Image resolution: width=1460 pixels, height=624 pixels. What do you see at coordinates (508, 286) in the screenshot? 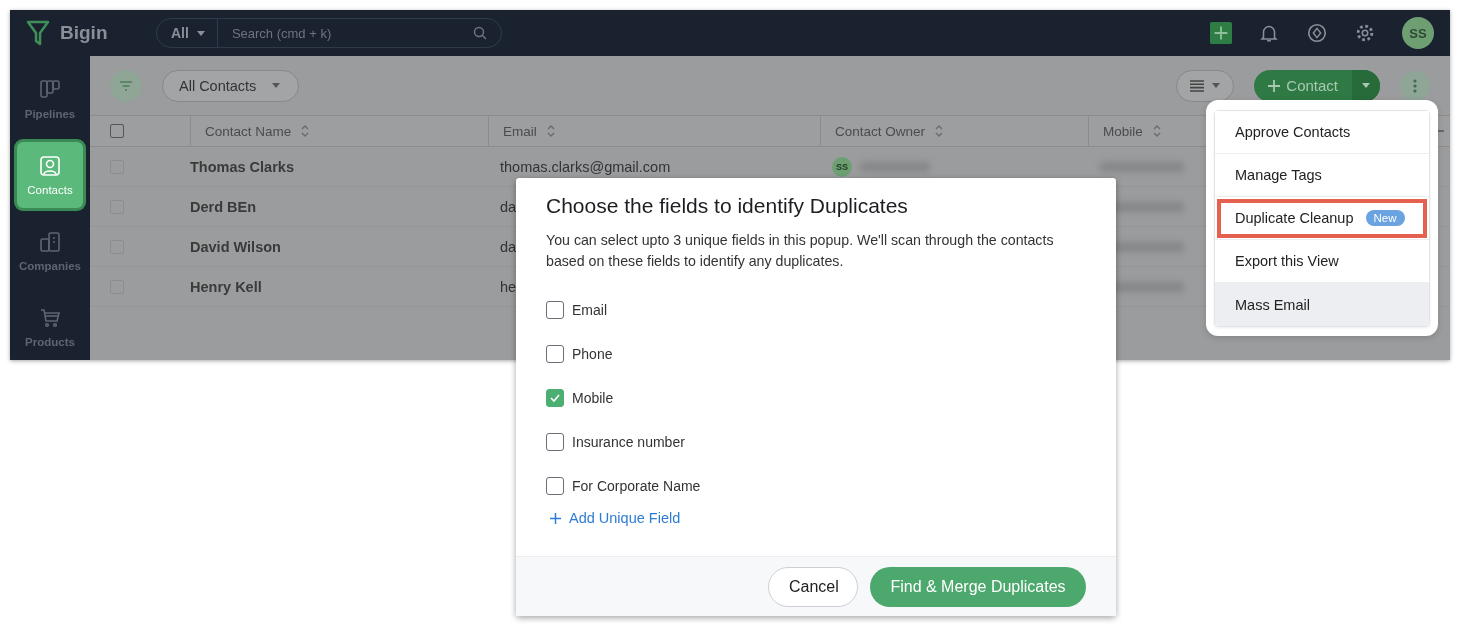
I see `email-text: he` at bounding box center [508, 286].